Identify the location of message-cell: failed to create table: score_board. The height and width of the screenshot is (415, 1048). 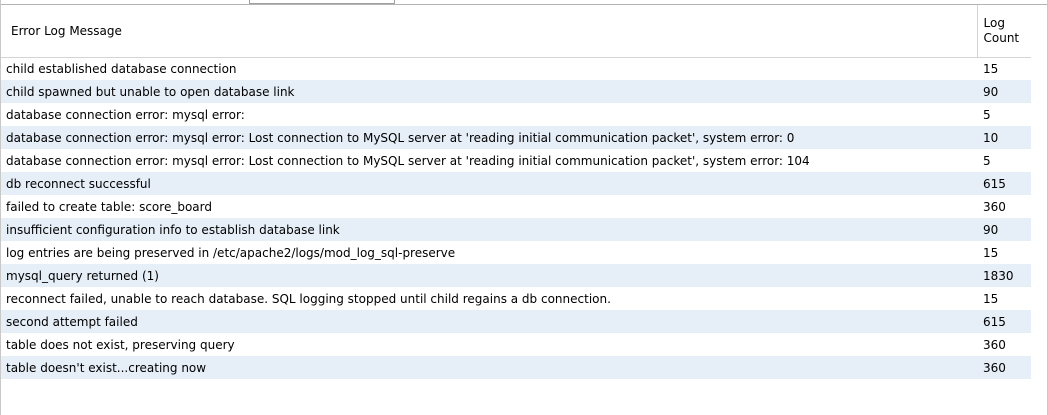
(489, 206).